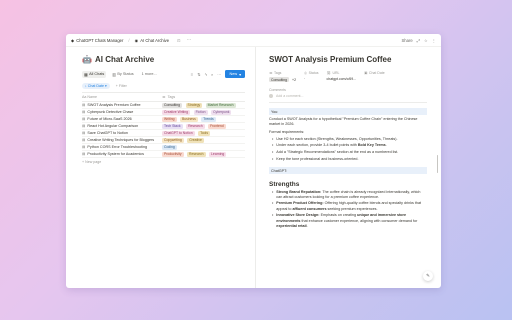  I want to click on comments-label: Comments, so click(277, 90).